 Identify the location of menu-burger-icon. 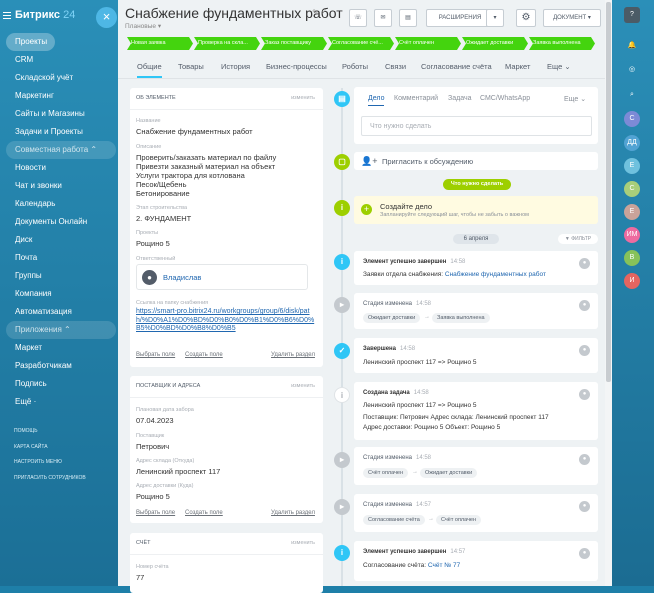
(7, 15).